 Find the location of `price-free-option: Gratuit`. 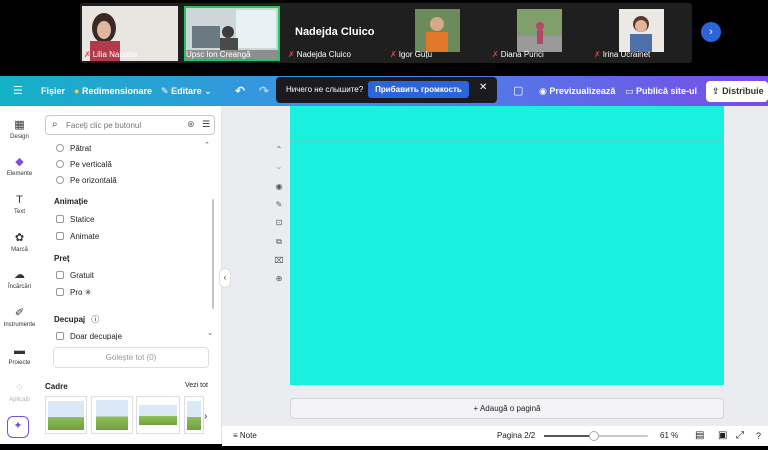

price-free-option: Gratuit is located at coordinates (75, 275).